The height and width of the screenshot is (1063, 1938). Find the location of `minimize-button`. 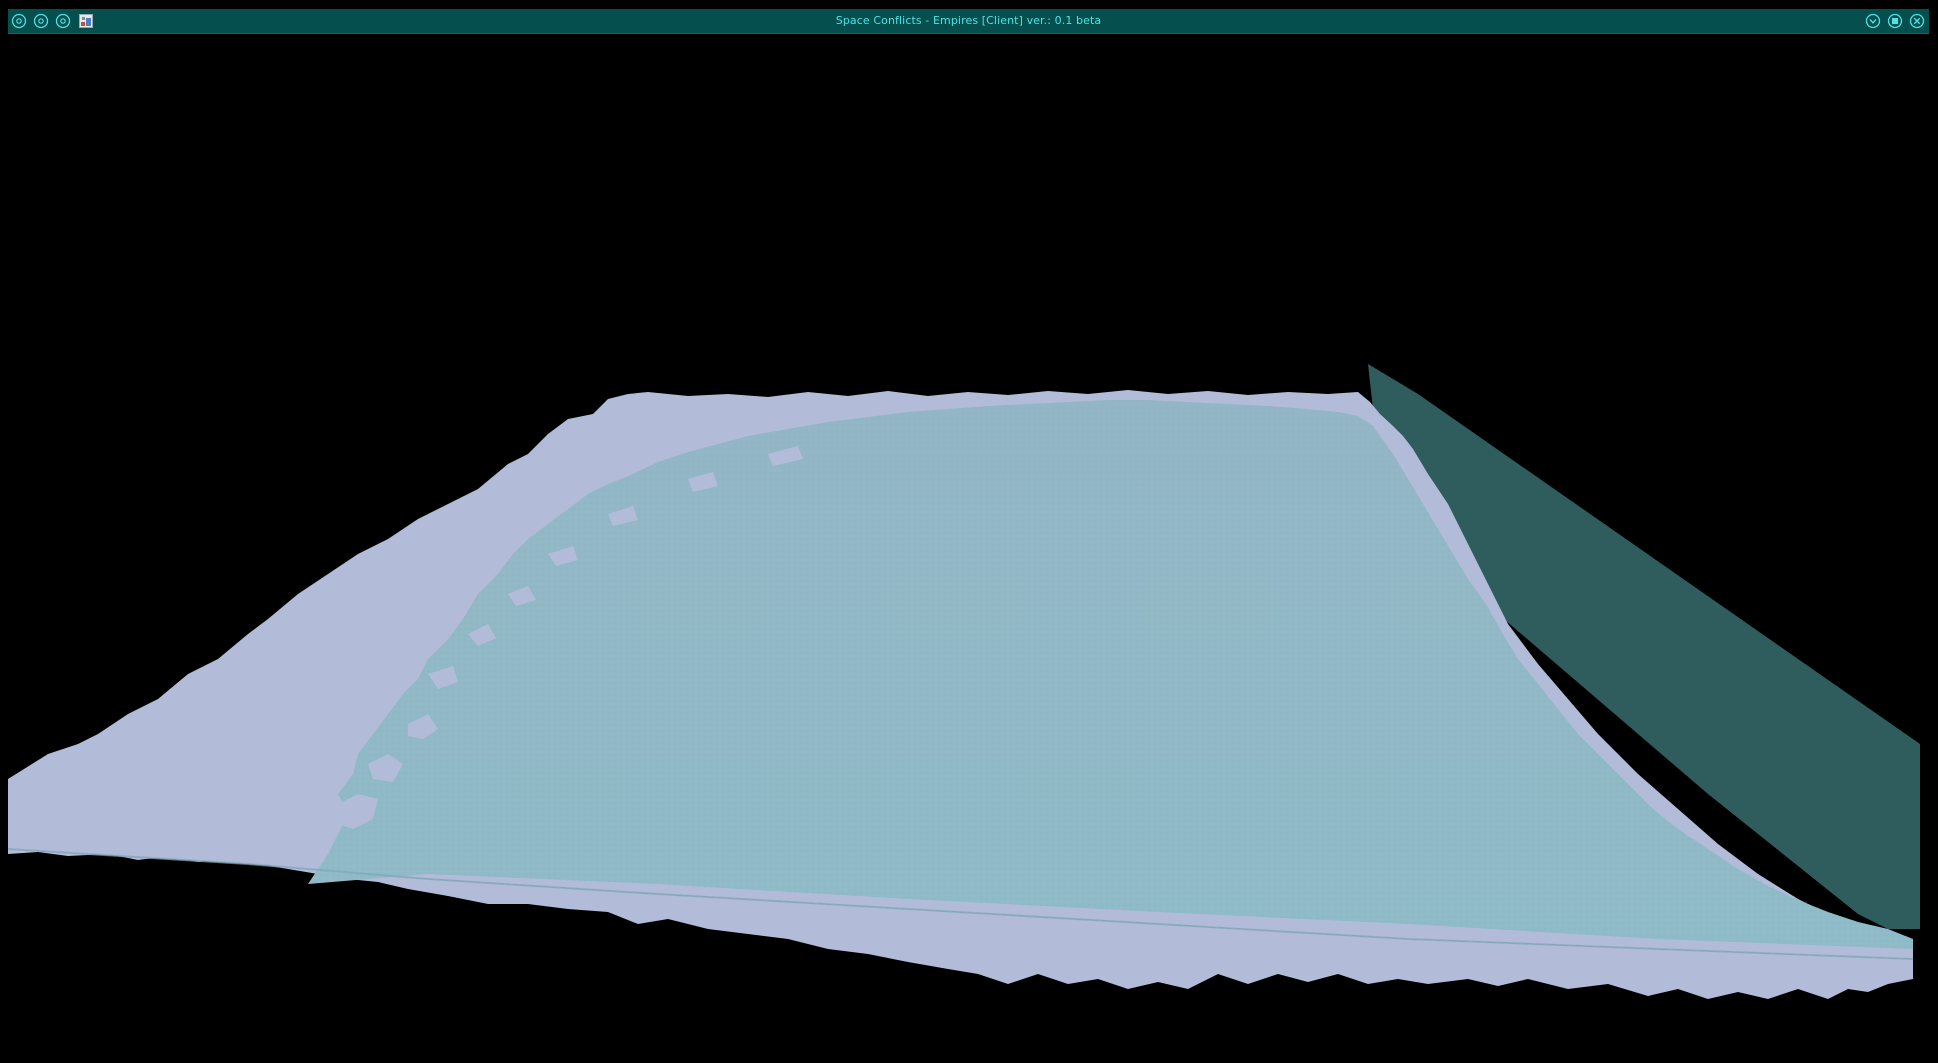

minimize-button is located at coordinates (1873, 21).